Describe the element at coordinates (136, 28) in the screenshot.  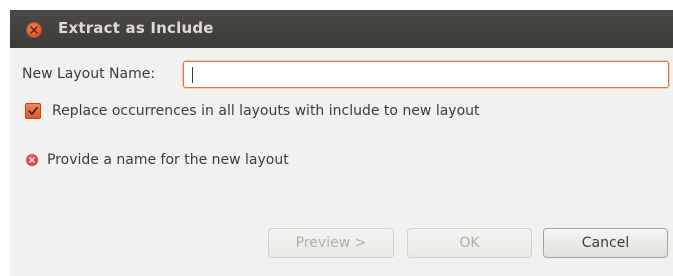
I see `dialog-title: Extract as Include` at that location.